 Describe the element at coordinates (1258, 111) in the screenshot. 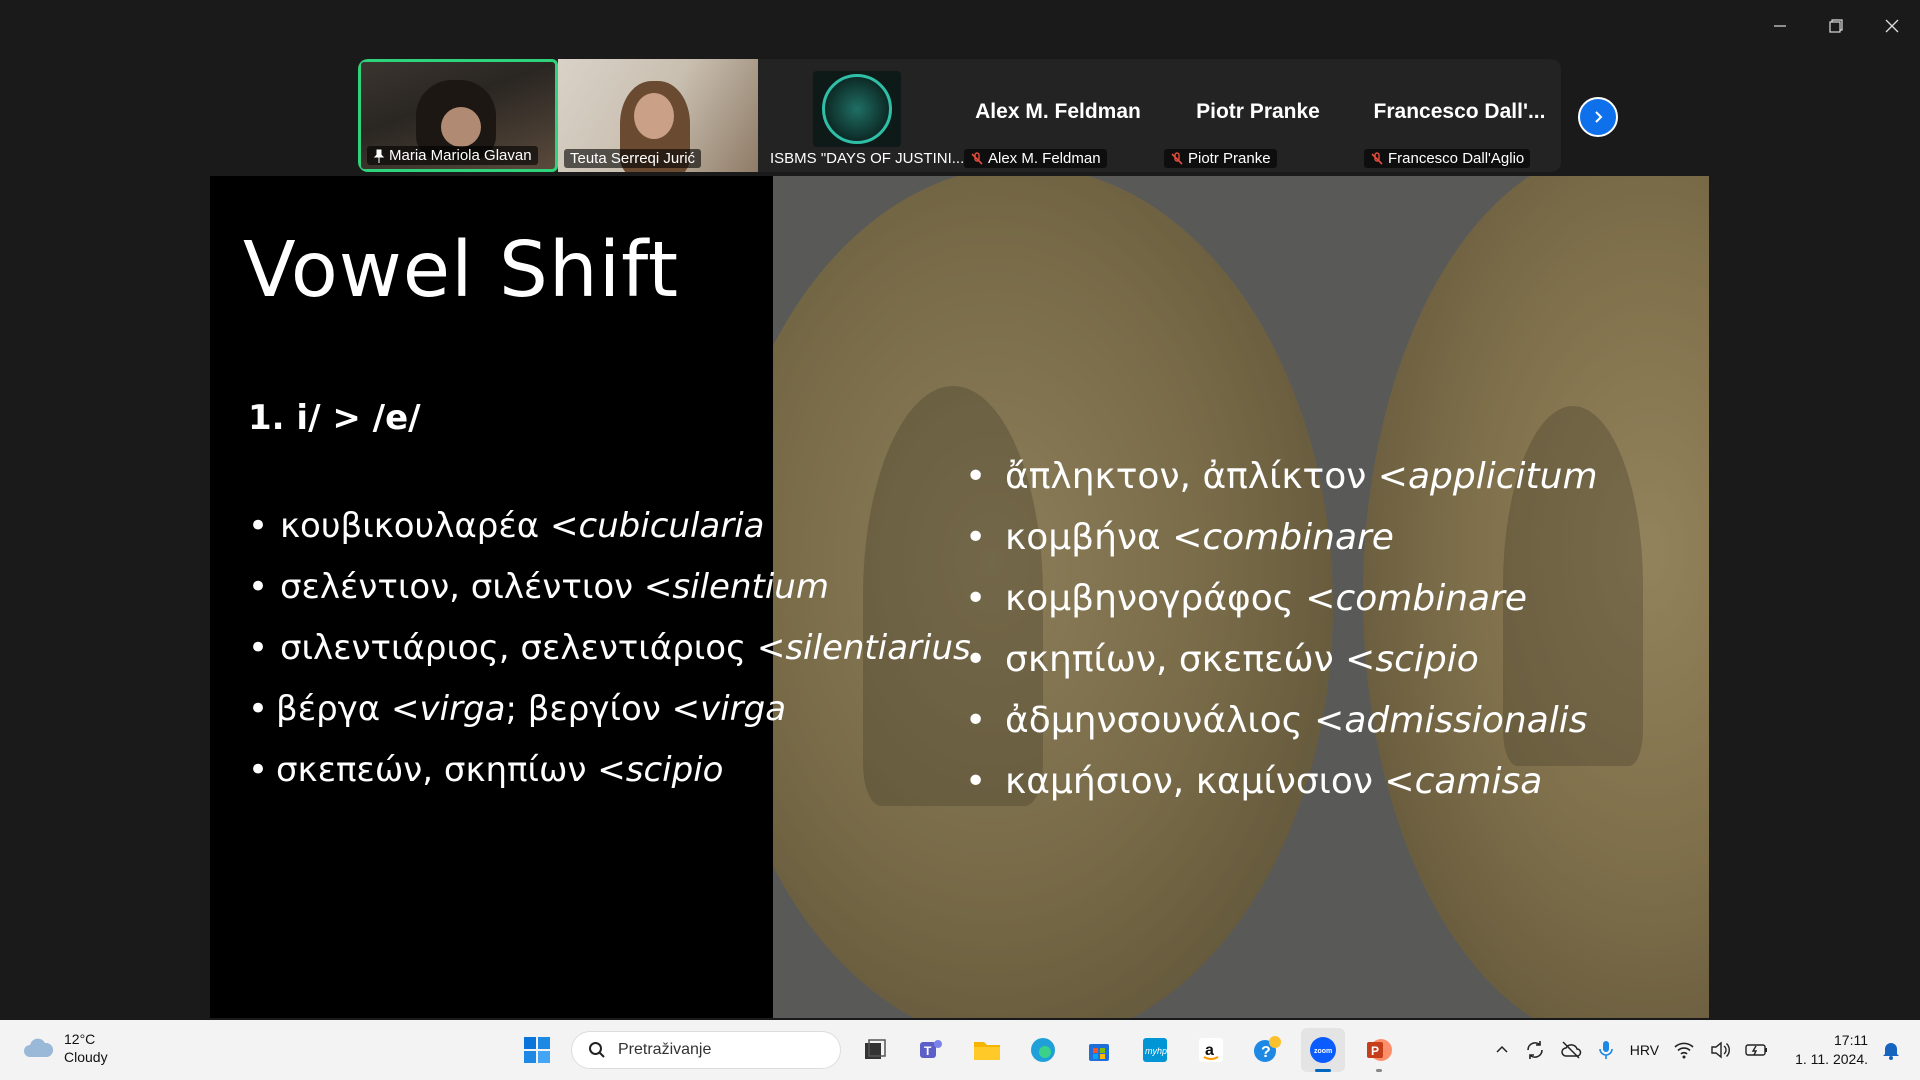

I see `participant-display-name: Piotr Pranke` at that location.